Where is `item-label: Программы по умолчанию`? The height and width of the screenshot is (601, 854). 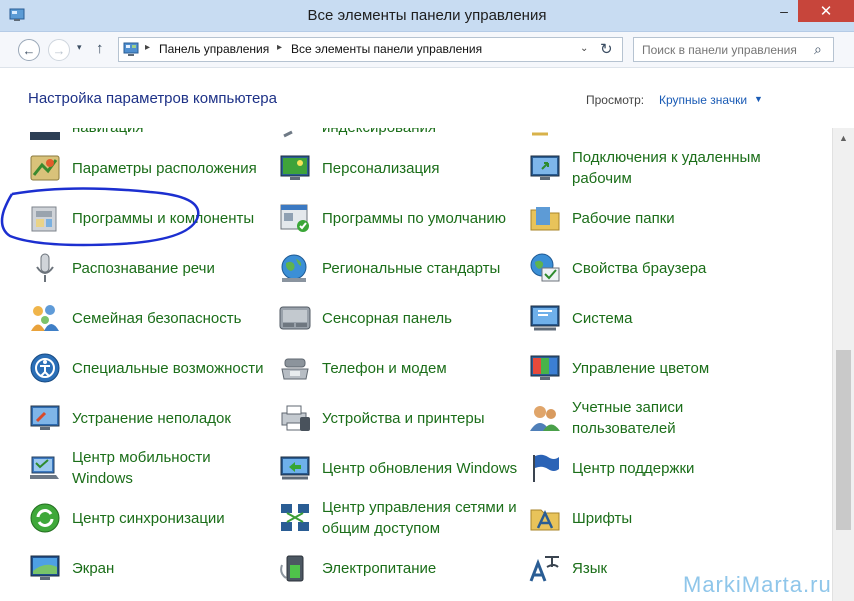 item-label: Программы по умолчанию is located at coordinates (414, 218).